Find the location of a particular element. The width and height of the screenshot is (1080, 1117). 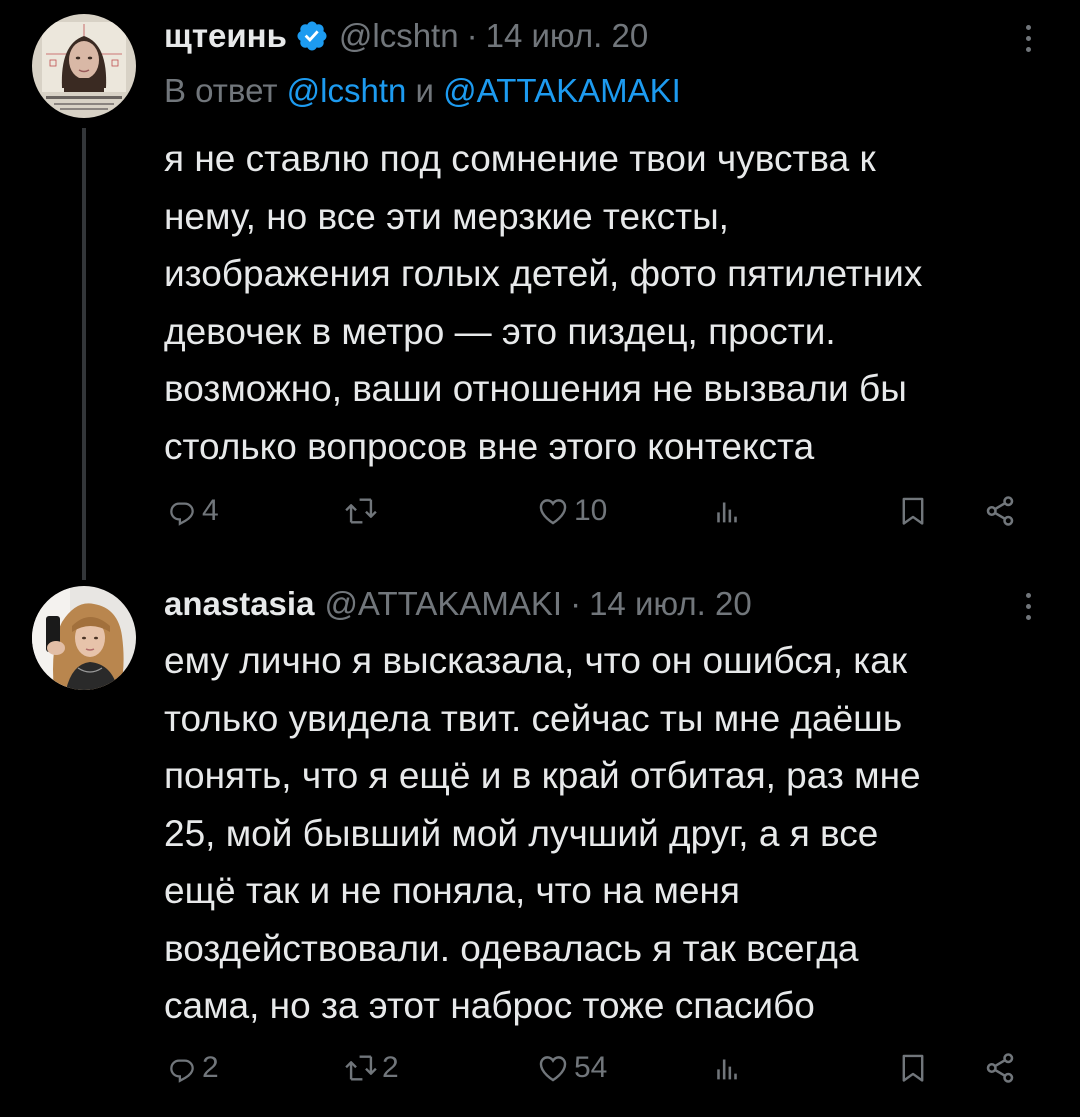

like-count: 10 is located at coordinates (591, 510).